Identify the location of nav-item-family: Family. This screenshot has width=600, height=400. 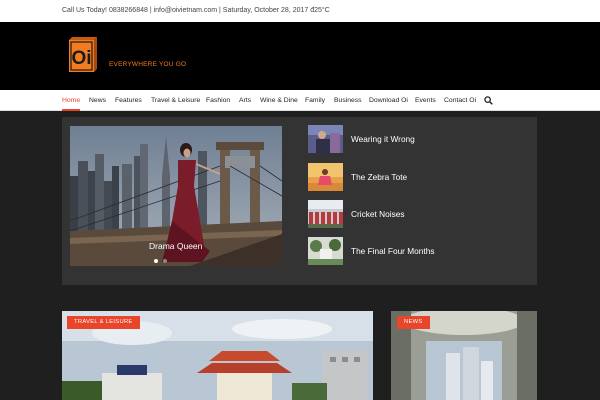
(315, 100).